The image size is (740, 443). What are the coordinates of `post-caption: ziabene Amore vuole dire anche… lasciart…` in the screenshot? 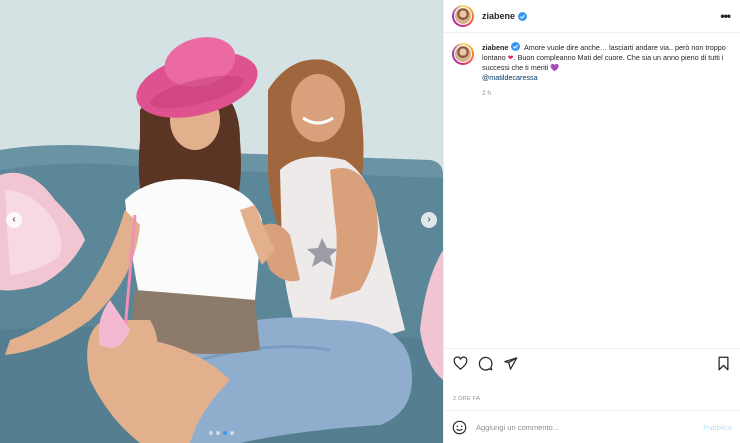 It's located at (592, 66).